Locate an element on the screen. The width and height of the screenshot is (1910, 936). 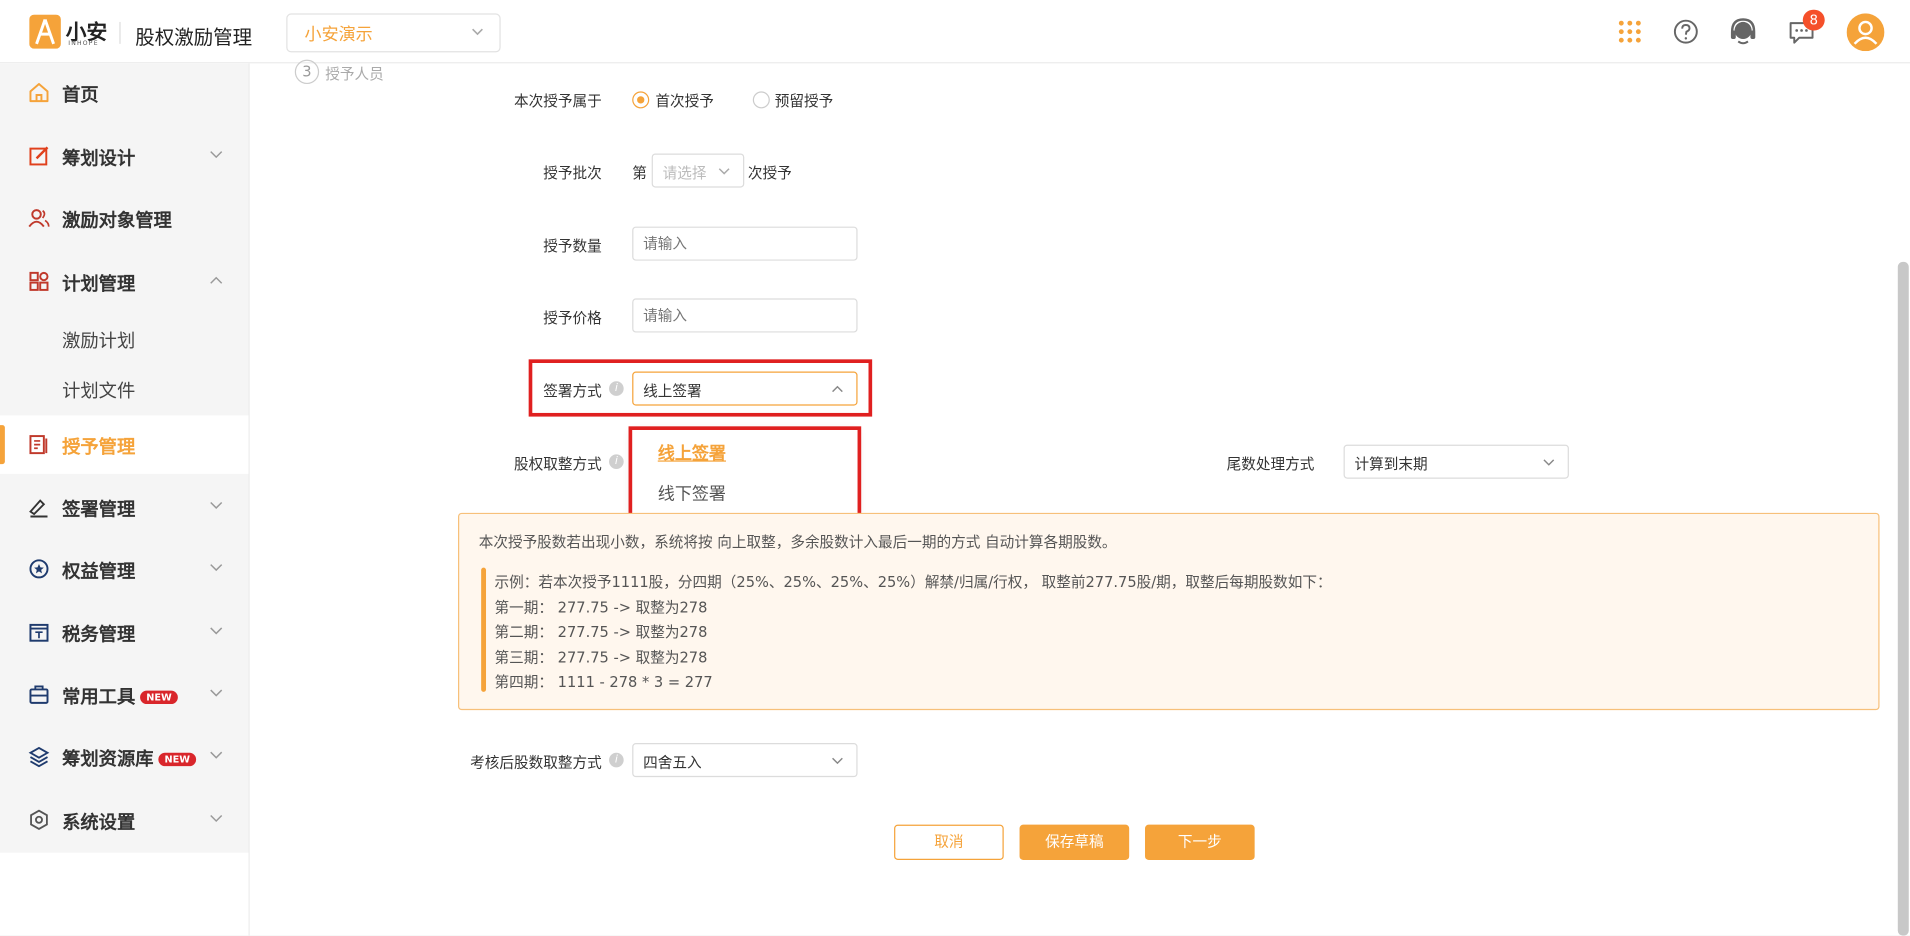
sidebar-item-label: 税务管理 is located at coordinates (99, 634).